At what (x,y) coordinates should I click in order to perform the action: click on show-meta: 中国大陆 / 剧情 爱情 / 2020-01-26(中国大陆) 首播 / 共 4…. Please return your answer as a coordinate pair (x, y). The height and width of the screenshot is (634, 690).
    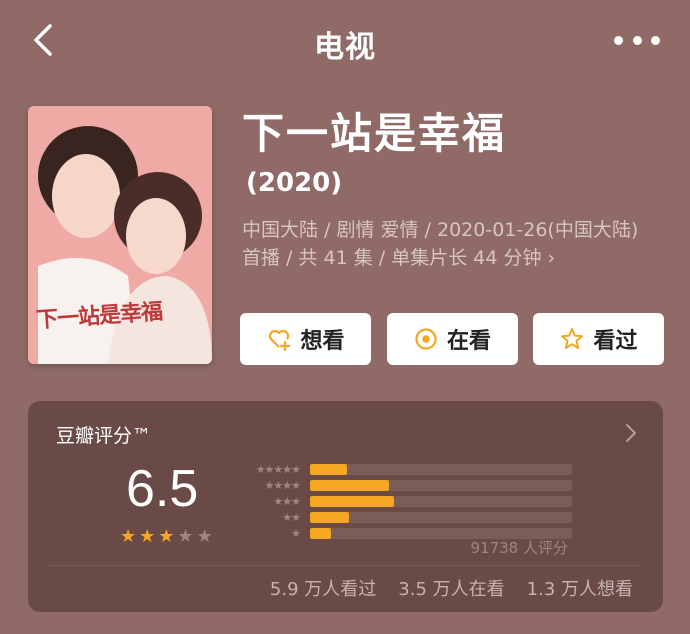
    Looking at the image, I should click on (447, 244).